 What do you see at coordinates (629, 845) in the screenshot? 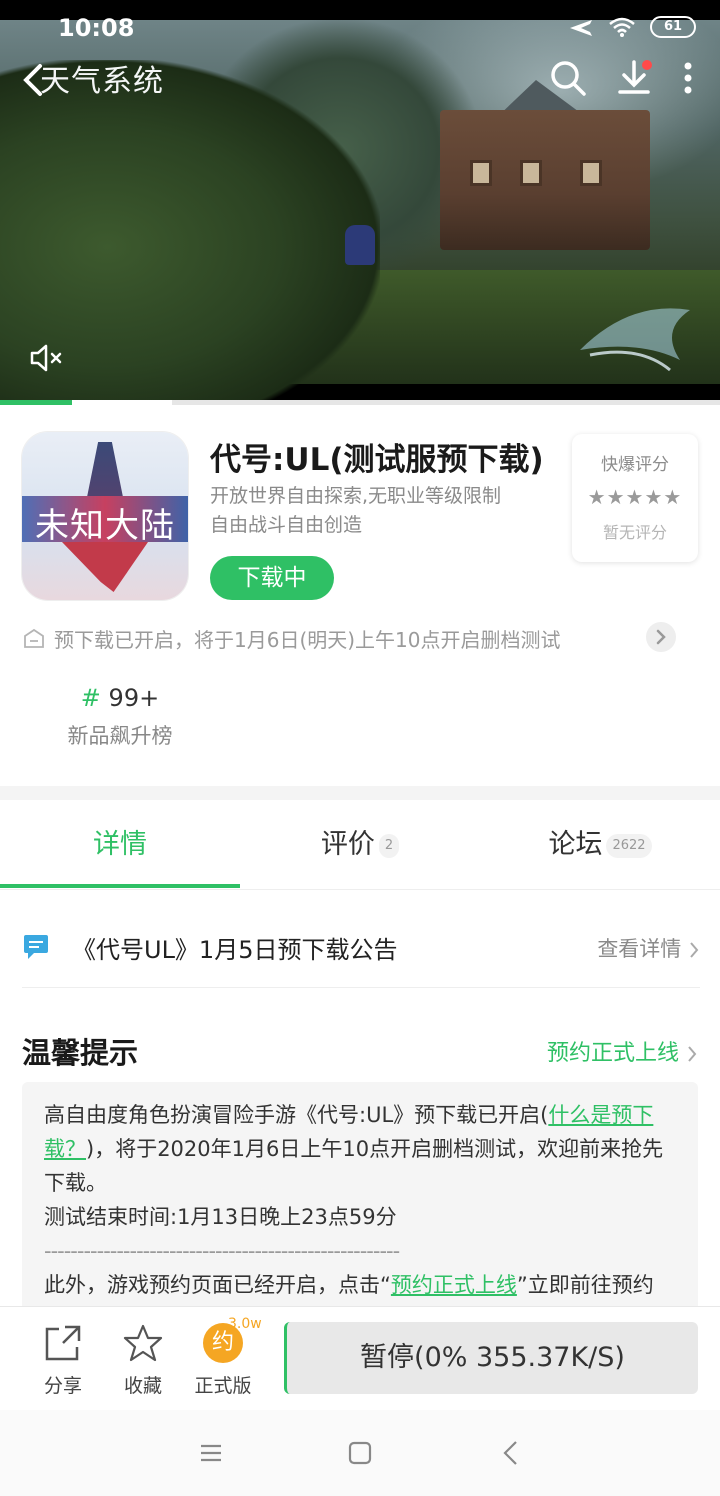
I see `tab-count-badge: 2622` at bounding box center [629, 845].